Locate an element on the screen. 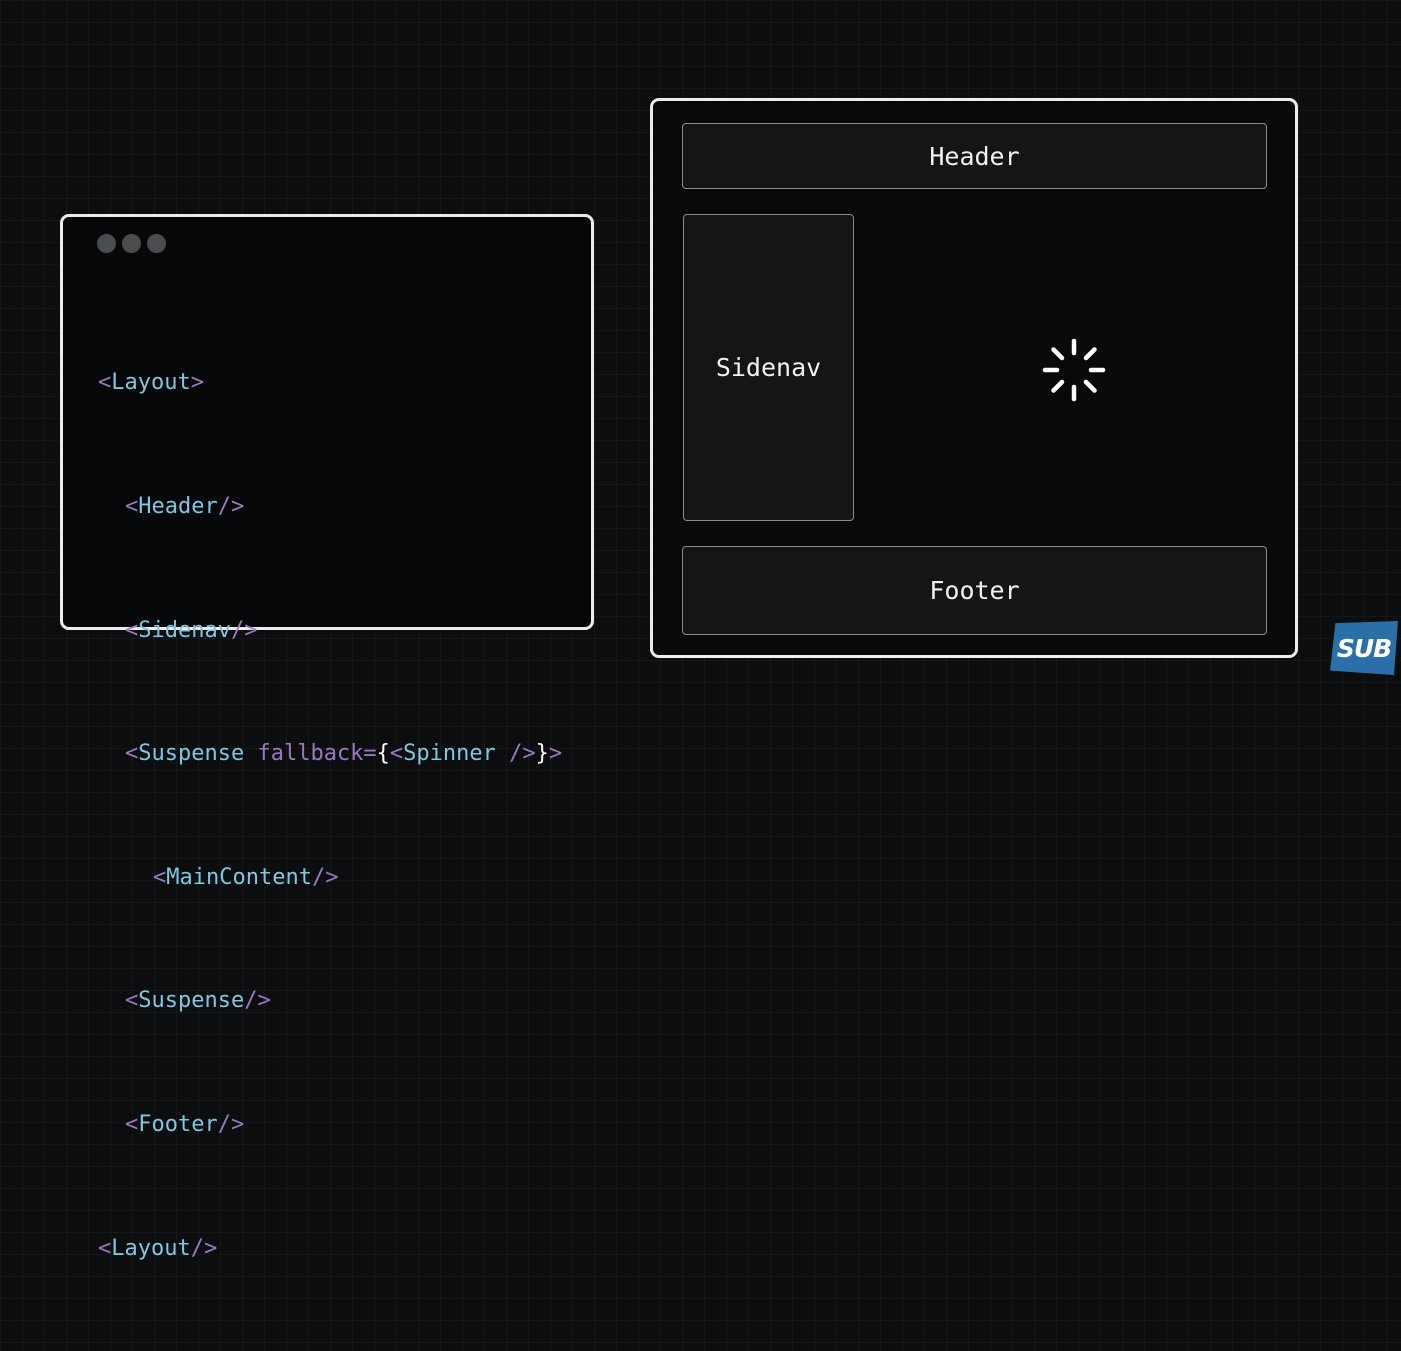 Image resolution: width=1401 pixels, height=1351 pixels. header-label: Header is located at coordinates (974, 156).